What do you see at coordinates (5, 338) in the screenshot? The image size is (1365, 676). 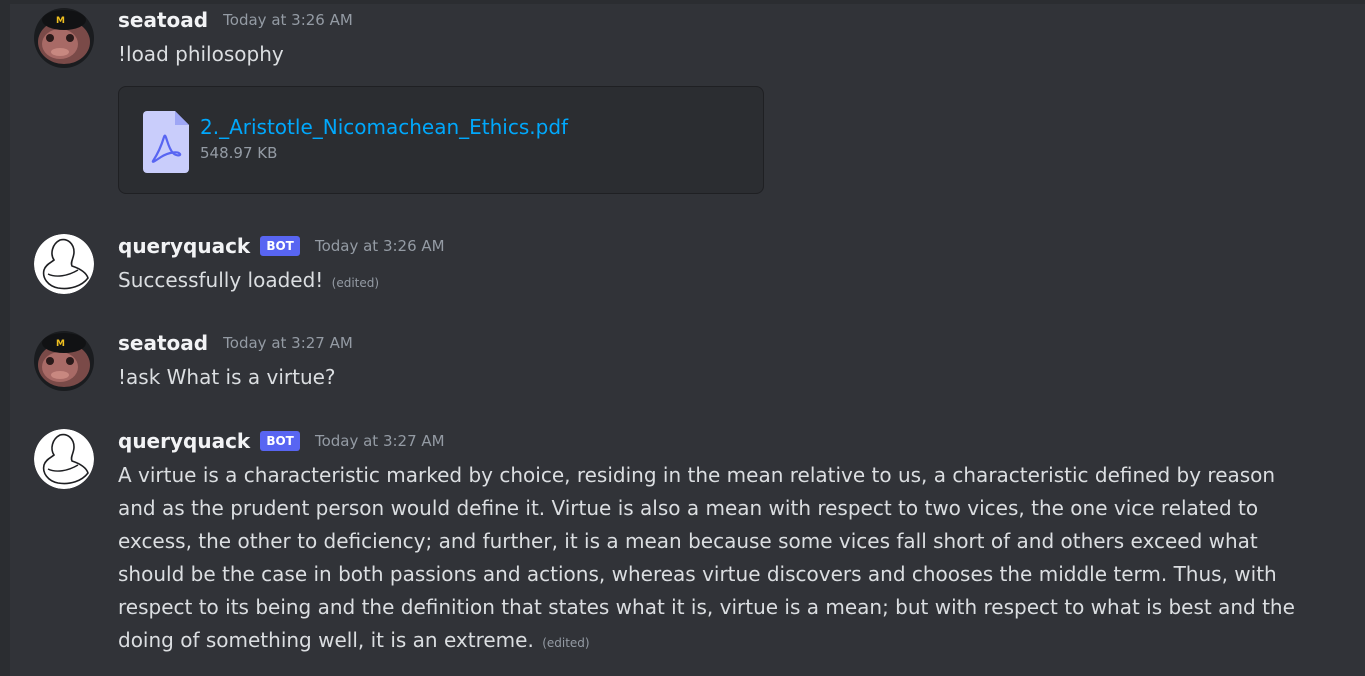 I see `channel-sidebar-edge` at bounding box center [5, 338].